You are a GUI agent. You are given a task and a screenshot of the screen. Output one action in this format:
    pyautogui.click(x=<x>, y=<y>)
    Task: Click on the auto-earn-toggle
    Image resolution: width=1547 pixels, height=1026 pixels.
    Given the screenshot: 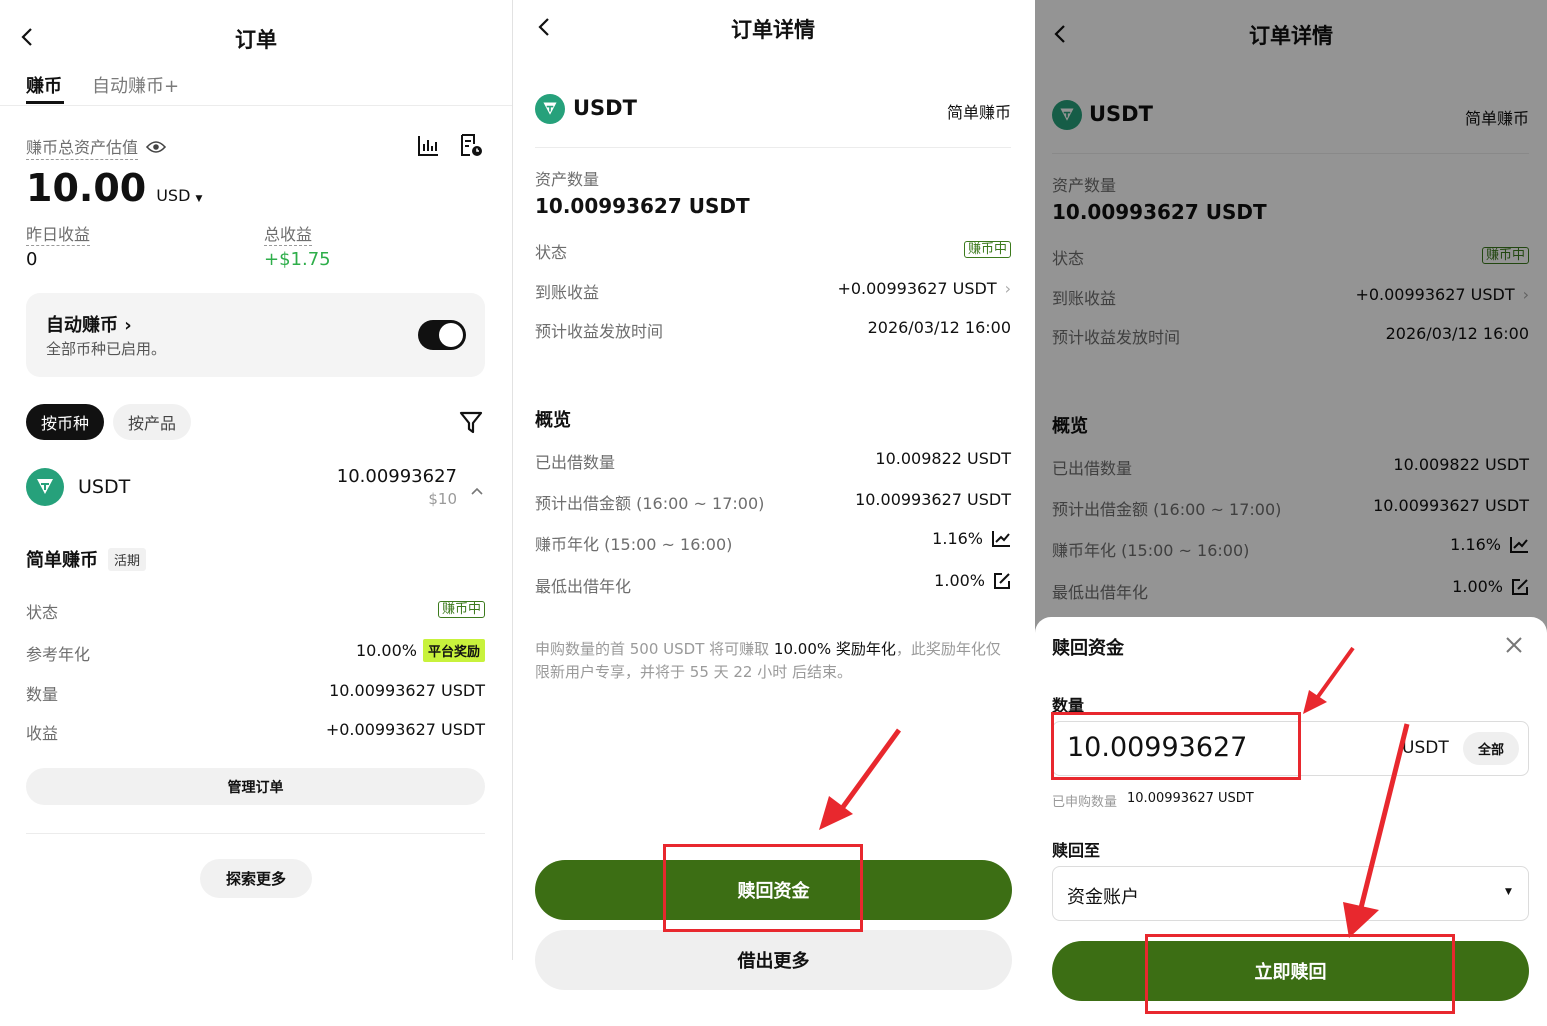 What is the action you would take?
    pyautogui.click(x=442, y=335)
    